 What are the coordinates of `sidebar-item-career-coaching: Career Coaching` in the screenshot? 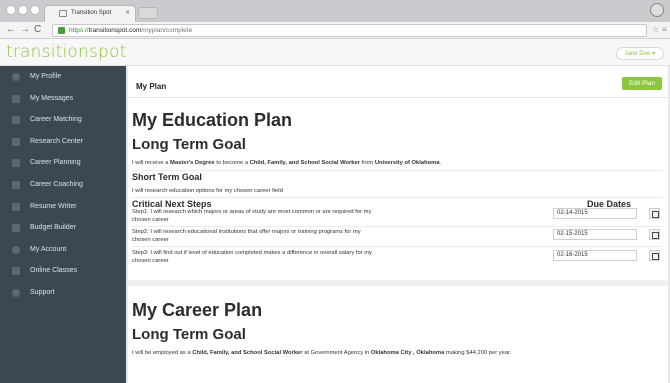 It's located at (63, 185).